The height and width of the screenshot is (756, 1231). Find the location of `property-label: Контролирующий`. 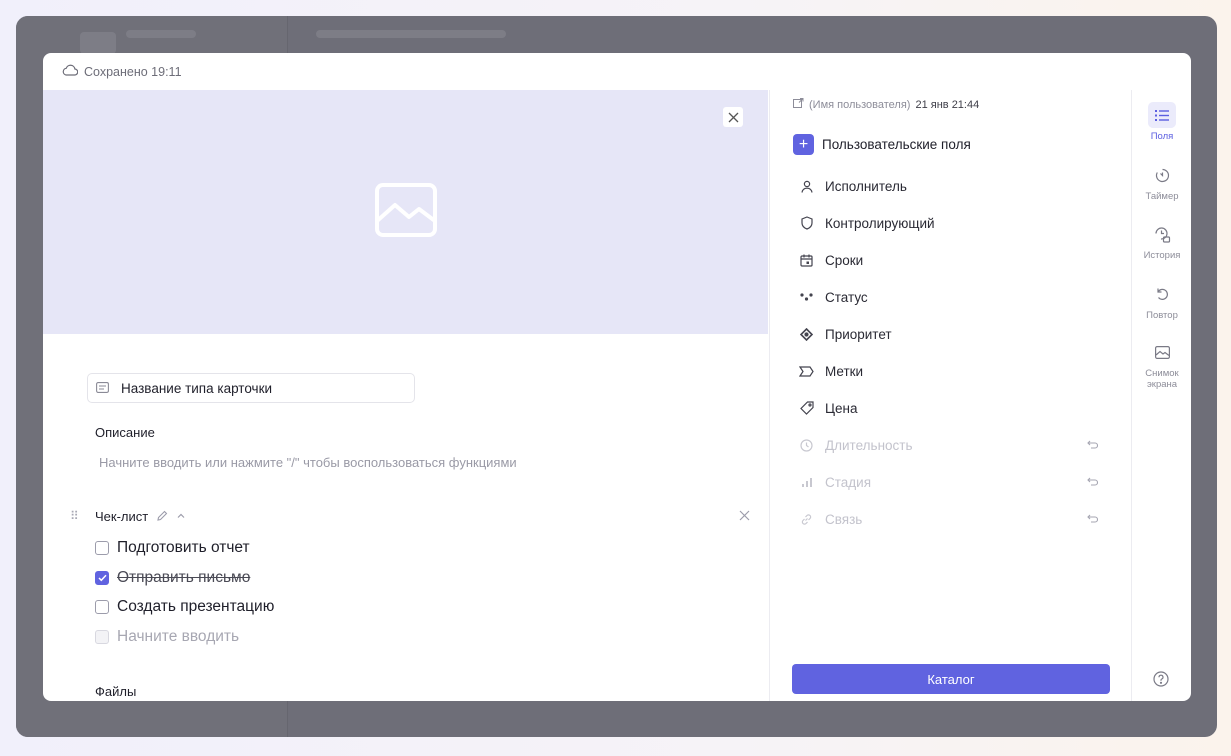

property-label: Контролирующий is located at coordinates (880, 223).